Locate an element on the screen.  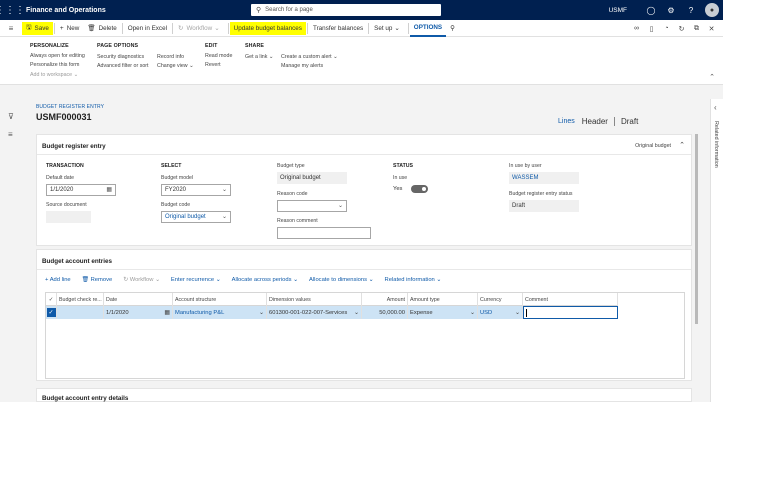
cell-dimension-values: 601300-001-022-007-Services ⌄ is located at coordinates (314, 312).